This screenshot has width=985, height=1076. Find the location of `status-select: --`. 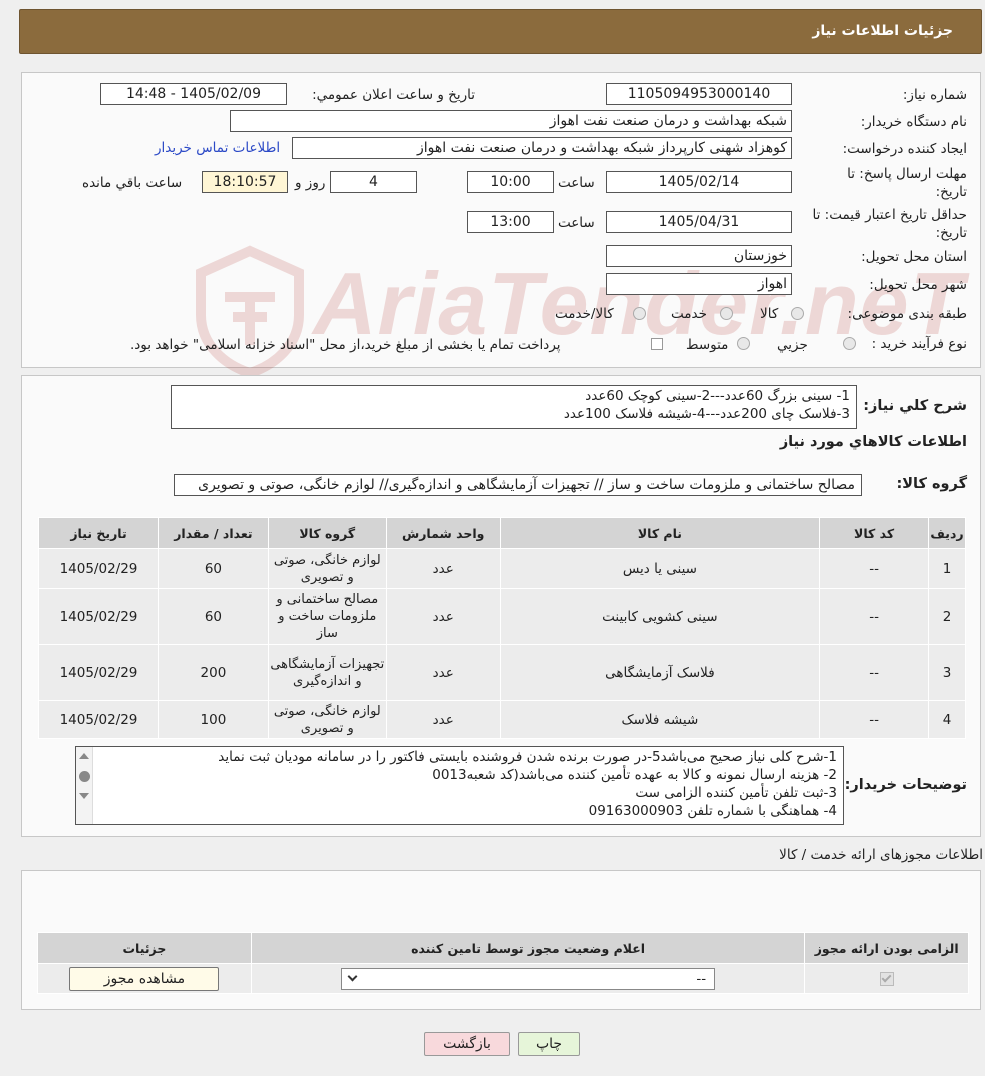

status-select: -- is located at coordinates (528, 978).